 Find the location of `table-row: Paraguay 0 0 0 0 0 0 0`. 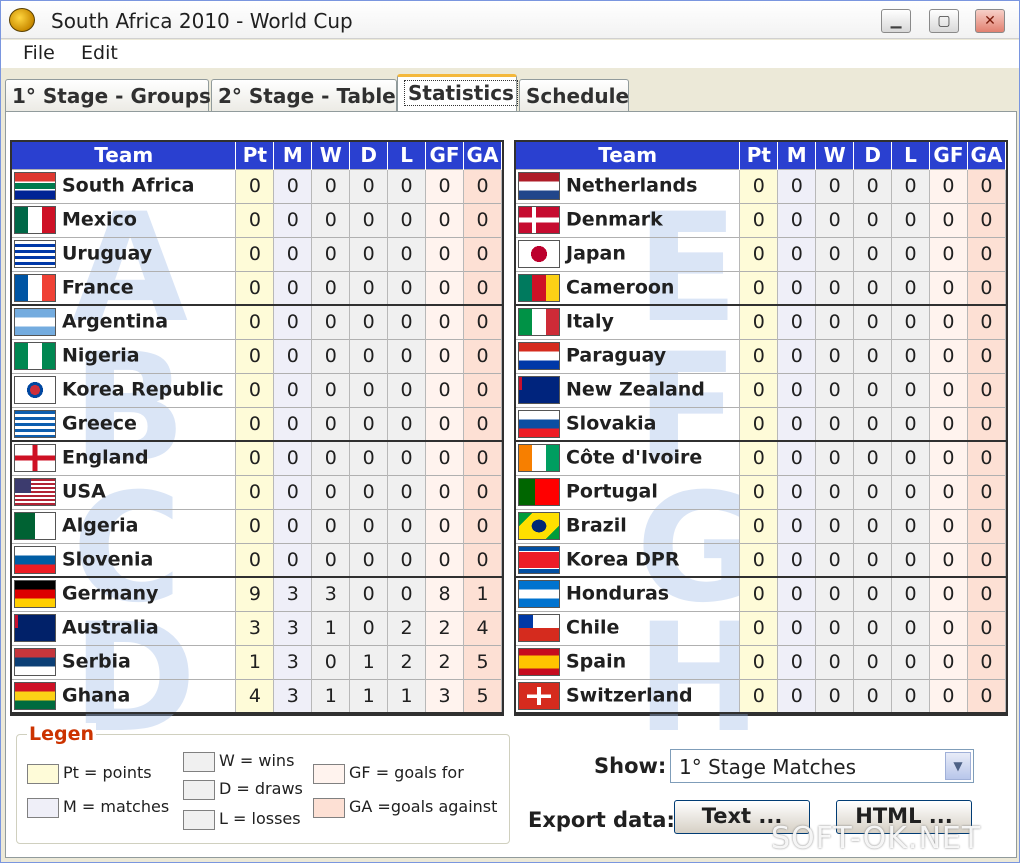

table-row: Paraguay 0 0 0 0 0 0 0 is located at coordinates (761, 355).